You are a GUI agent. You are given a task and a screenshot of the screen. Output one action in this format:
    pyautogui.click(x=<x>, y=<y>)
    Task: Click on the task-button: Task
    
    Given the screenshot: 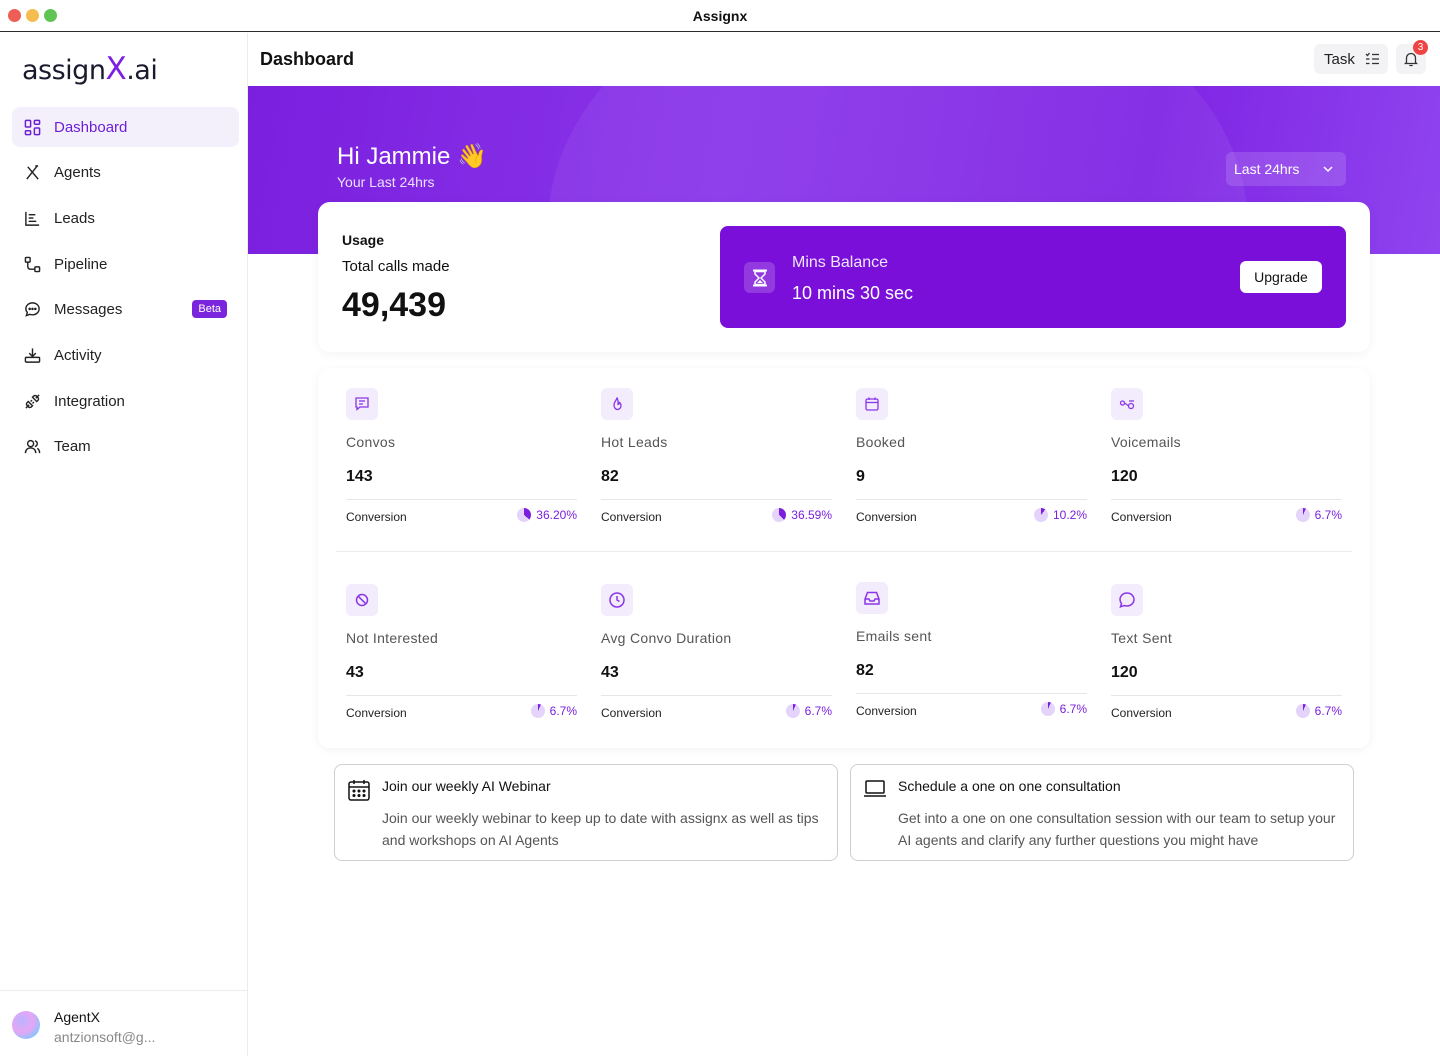 What is the action you would take?
    pyautogui.click(x=1351, y=59)
    